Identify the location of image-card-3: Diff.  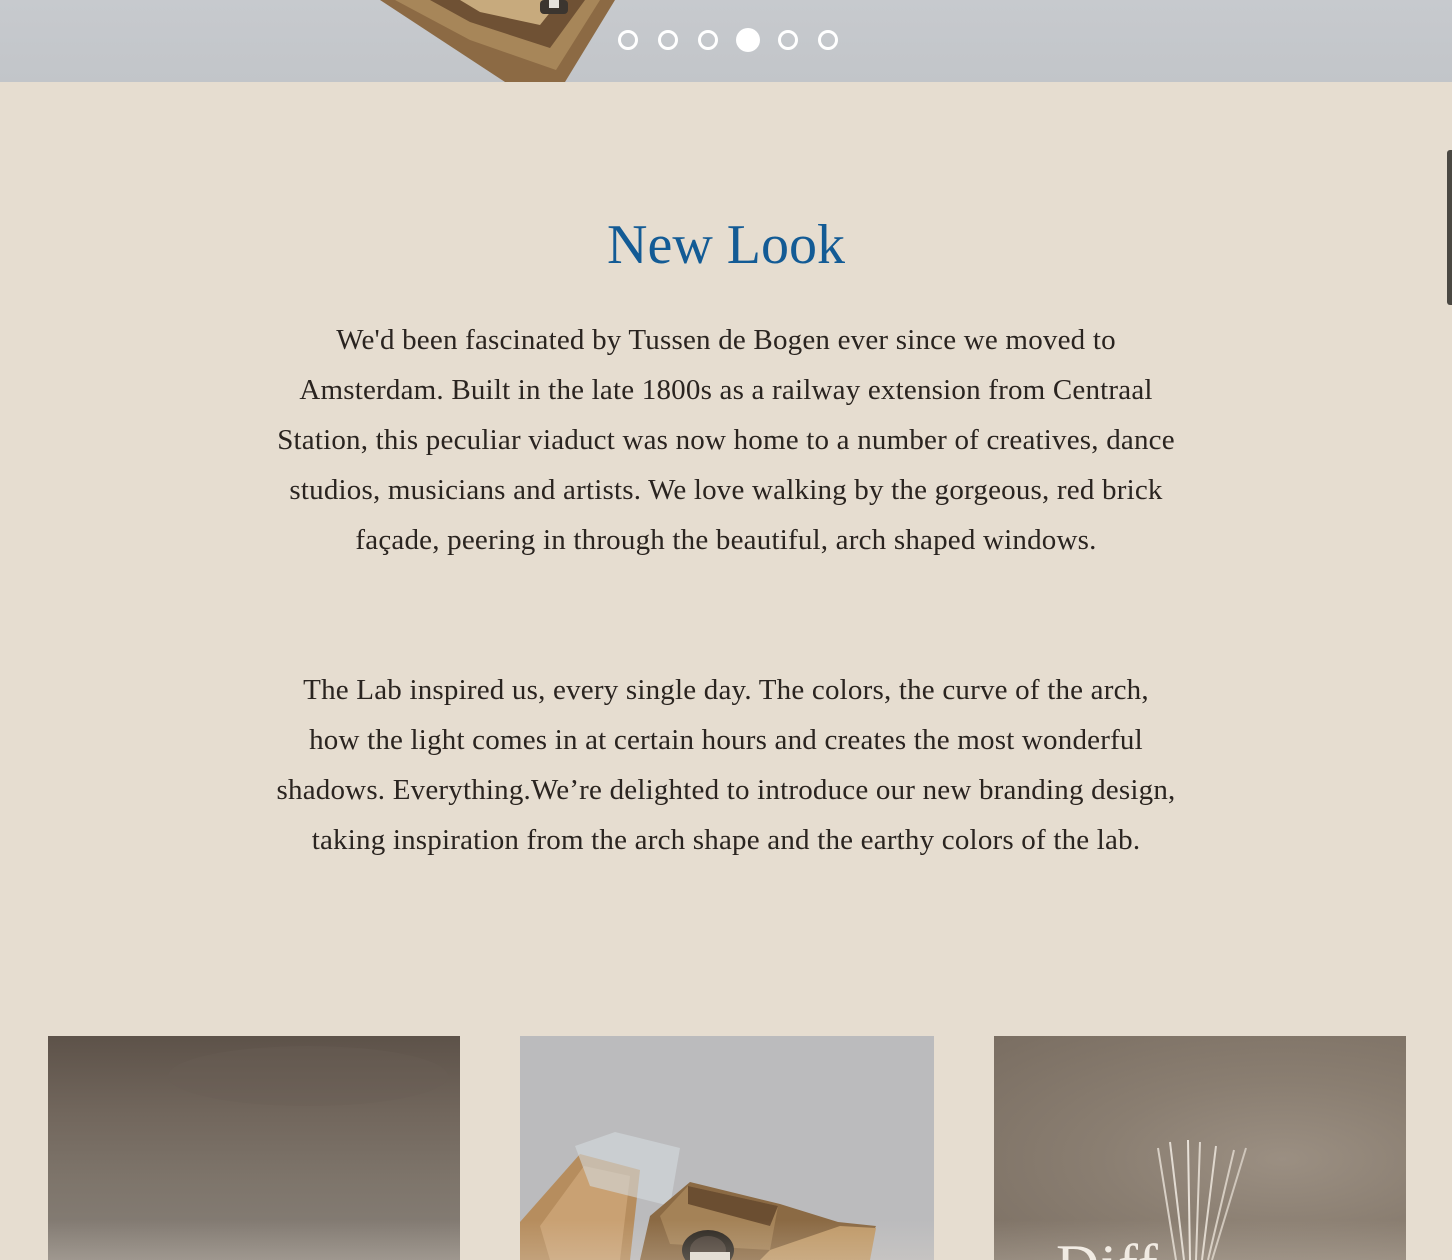
(1200, 1148).